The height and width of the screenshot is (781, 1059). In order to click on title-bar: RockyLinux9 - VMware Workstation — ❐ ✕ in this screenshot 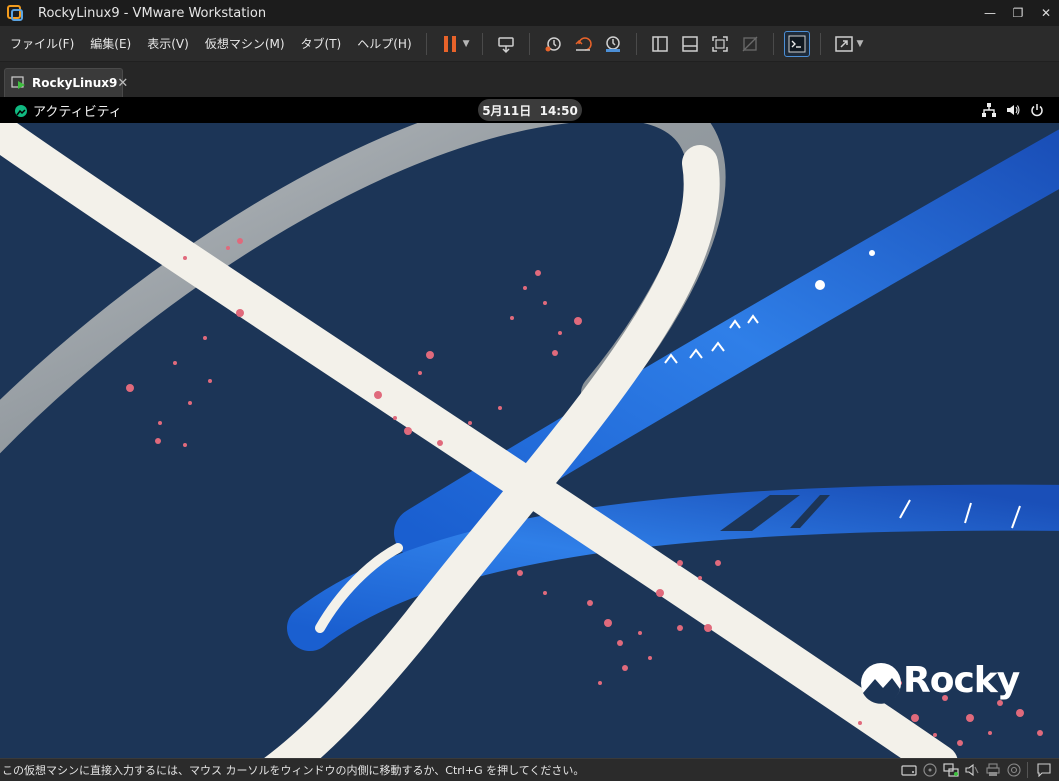, I will do `click(529, 13)`.